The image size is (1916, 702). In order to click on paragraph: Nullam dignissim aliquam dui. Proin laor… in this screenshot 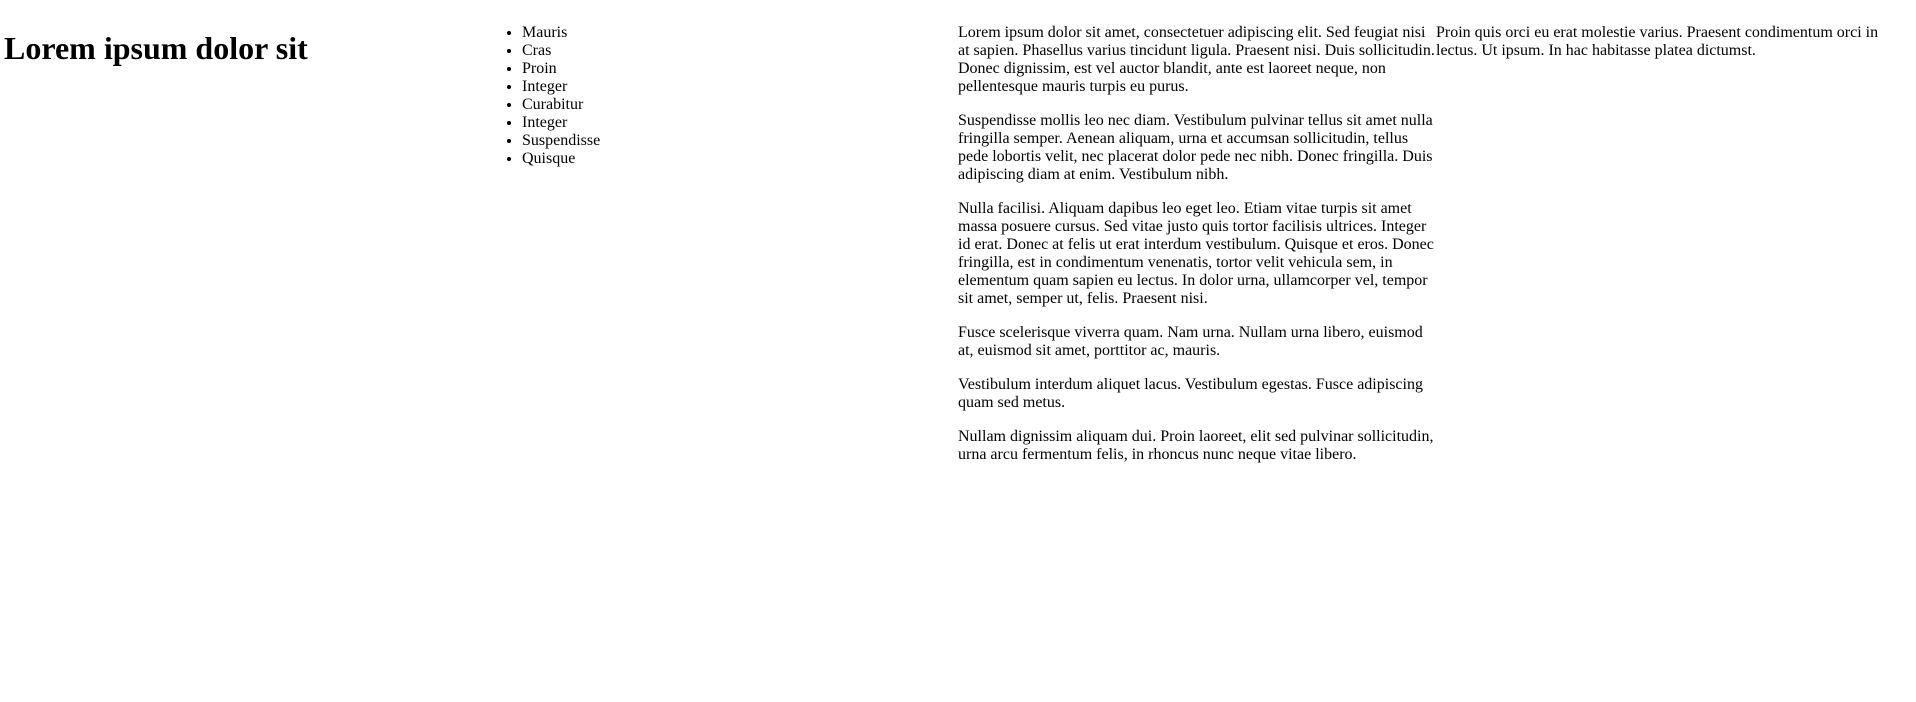, I will do `click(1196, 445)`.